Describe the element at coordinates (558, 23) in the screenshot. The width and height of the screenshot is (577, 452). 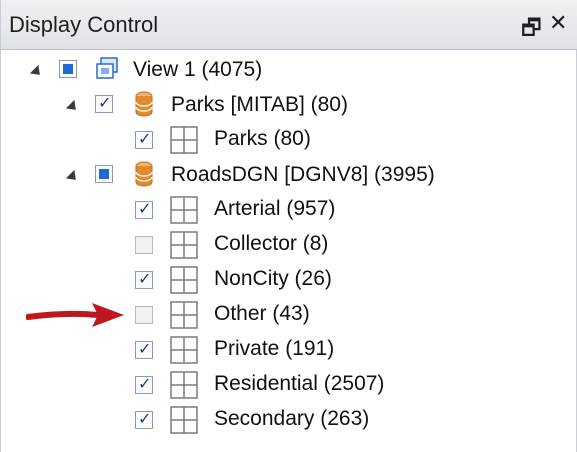
I see `close-icon: ✕` at that location.